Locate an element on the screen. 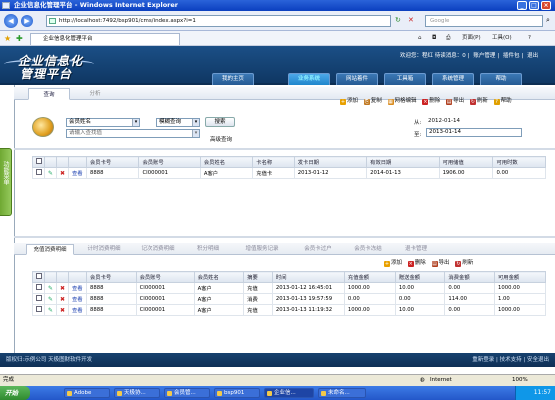 The height and width of the screenshot is (400, 555). column-header: 摘要 is located at coordinates (258, 277).